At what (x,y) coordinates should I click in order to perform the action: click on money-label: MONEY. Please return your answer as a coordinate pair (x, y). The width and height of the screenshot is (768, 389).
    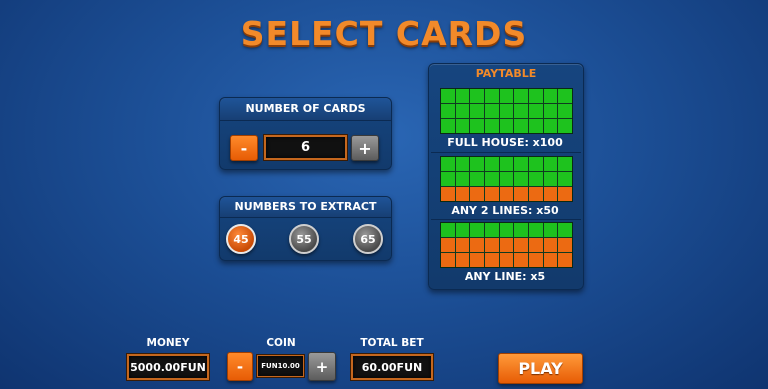
    Looking at the image, I should click on (168, 343).